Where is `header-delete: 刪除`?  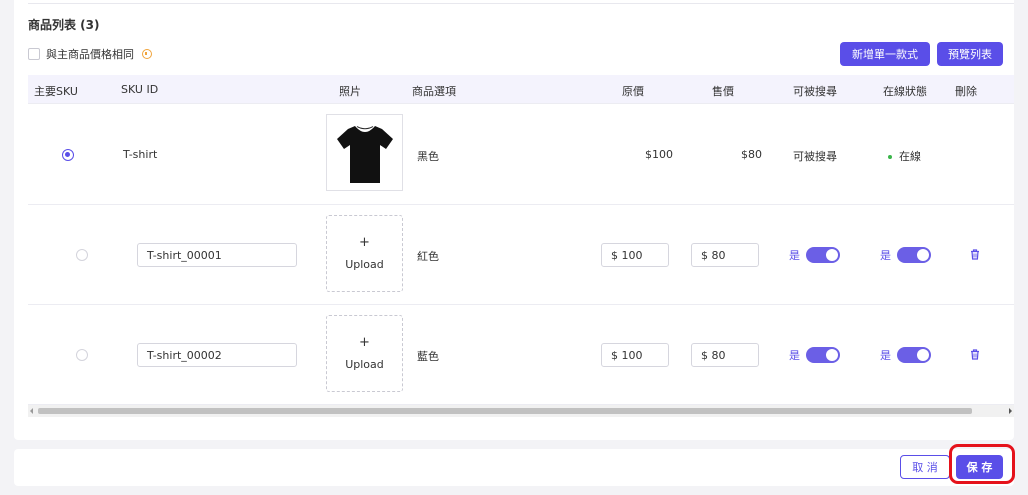
header-delete: 刪除 is located at coordinates (966, 91).